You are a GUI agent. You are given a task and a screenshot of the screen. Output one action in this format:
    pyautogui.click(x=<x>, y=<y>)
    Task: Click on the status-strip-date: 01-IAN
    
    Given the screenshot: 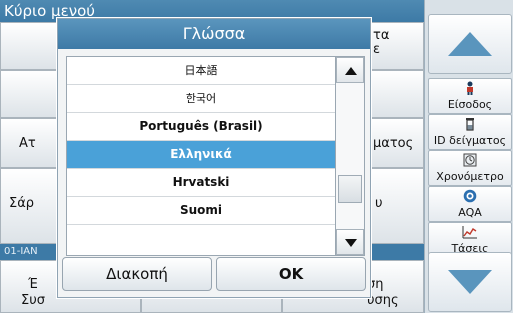 What is the action you would take?
    pyautogui.click(x=21, y=251)
    